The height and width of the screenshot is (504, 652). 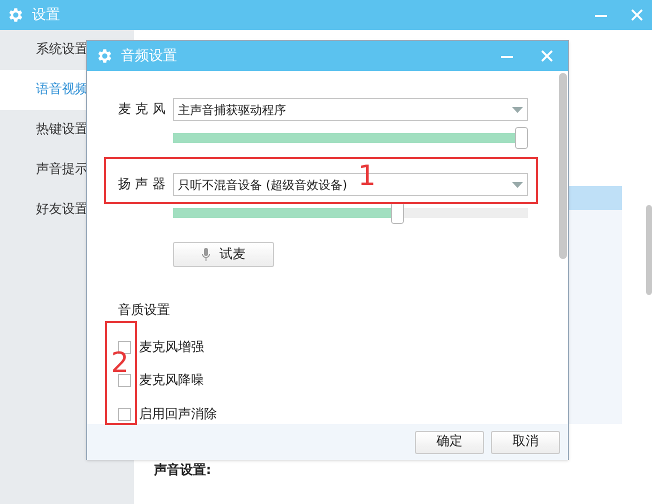 I want to click on checkbox-label: 麦克风降噪, so click(x=171, y=381).